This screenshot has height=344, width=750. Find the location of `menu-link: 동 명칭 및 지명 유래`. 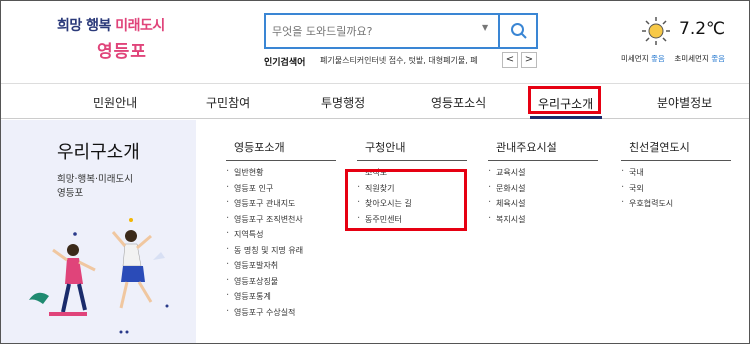

menu-link: 동 명칭 및 지명 유래 is located at coordinates (264, 252).